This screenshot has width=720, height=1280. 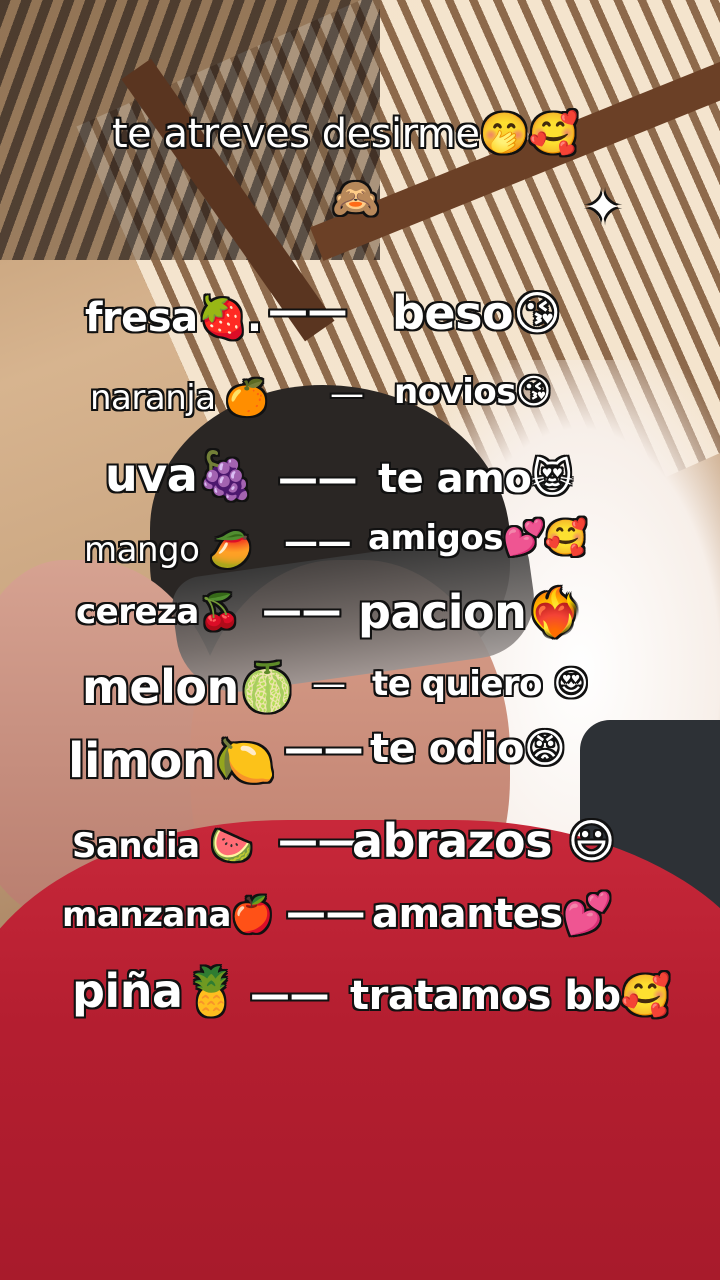 I want to click on meaning-label: tratamos bb🥰, so click(x=510, y=996).